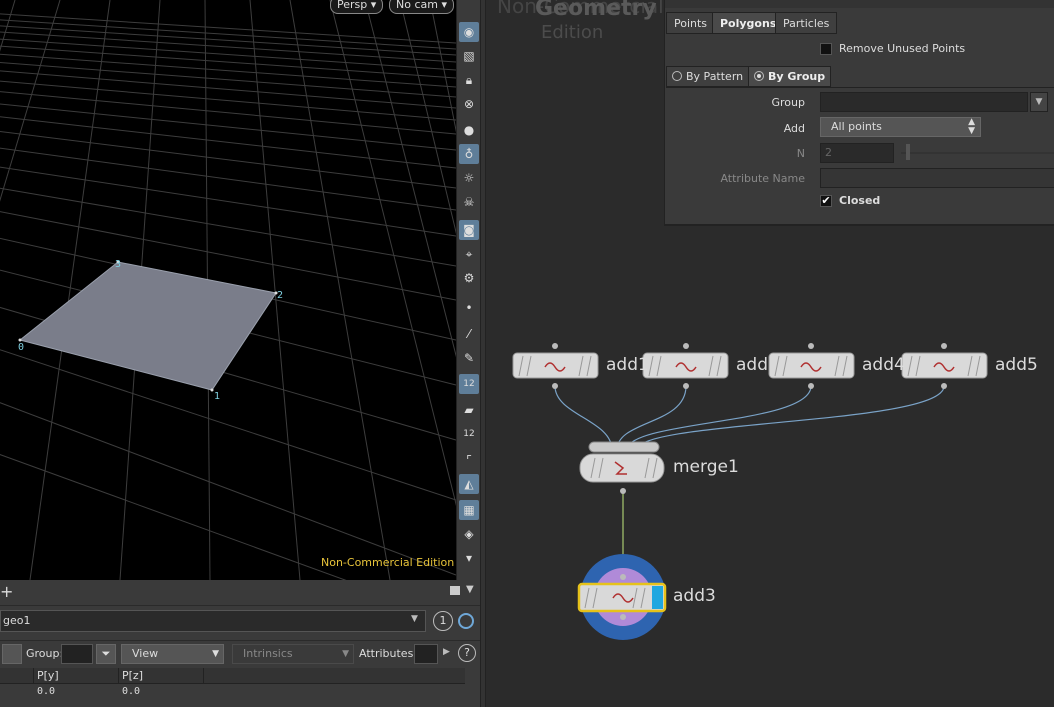 This screenshot has width=1054, height=707. What do you see at coordinates (469, 558) in the screenshot?
I see `more-icon: ▾` at bounding box center [469, 558].